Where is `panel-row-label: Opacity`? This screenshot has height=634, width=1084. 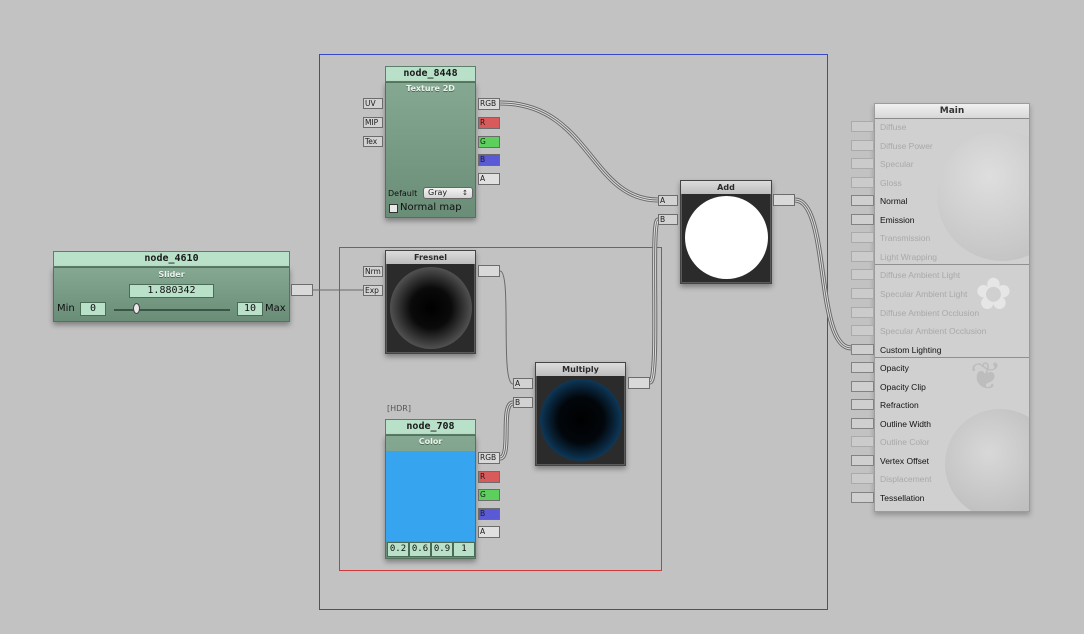 panel-row-label: Opacity is located at coordinates (894, 368).